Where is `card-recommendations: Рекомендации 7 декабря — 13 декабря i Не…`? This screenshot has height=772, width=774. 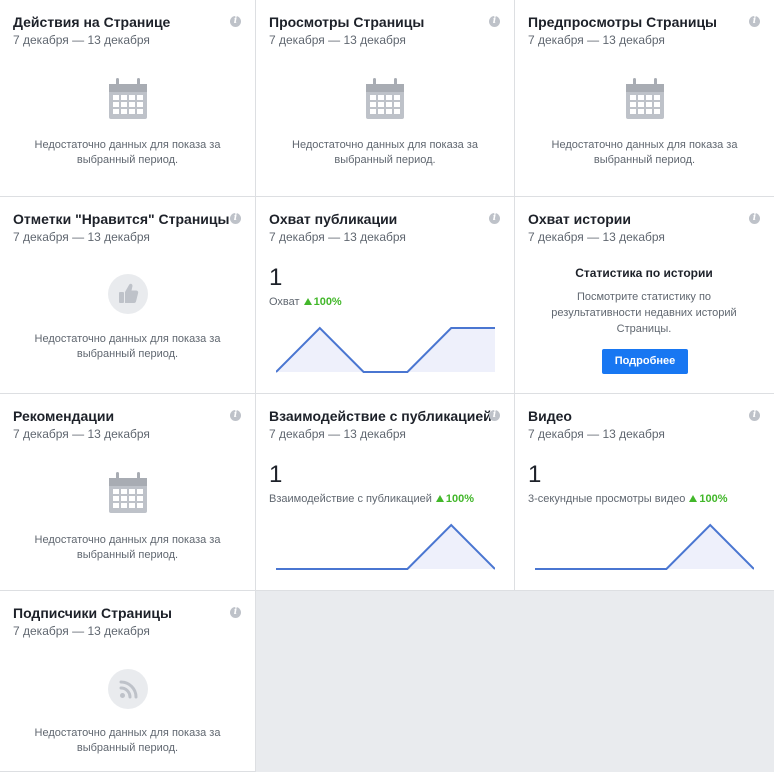 card-recommendations: Рекомендации 7 декабря — 13 декабря i Не… is located at coordinates (128, 492).